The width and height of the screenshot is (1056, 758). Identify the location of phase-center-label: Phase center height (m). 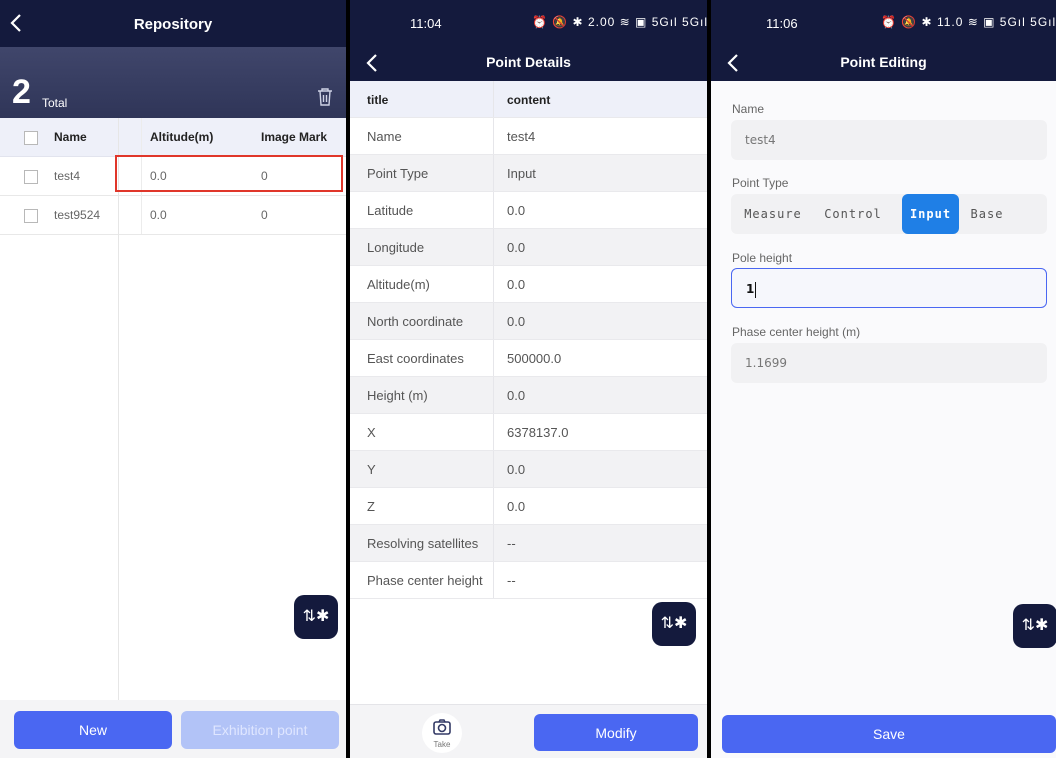
(796, 332).